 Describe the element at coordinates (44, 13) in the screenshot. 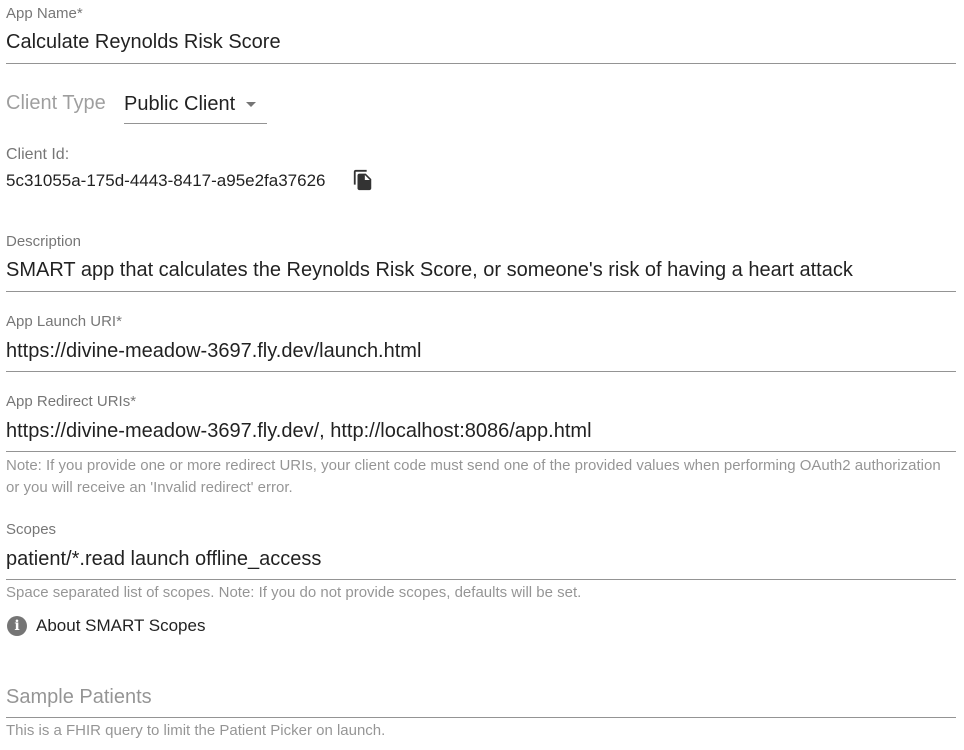

I see `app-name-label: App Name*` at that location.